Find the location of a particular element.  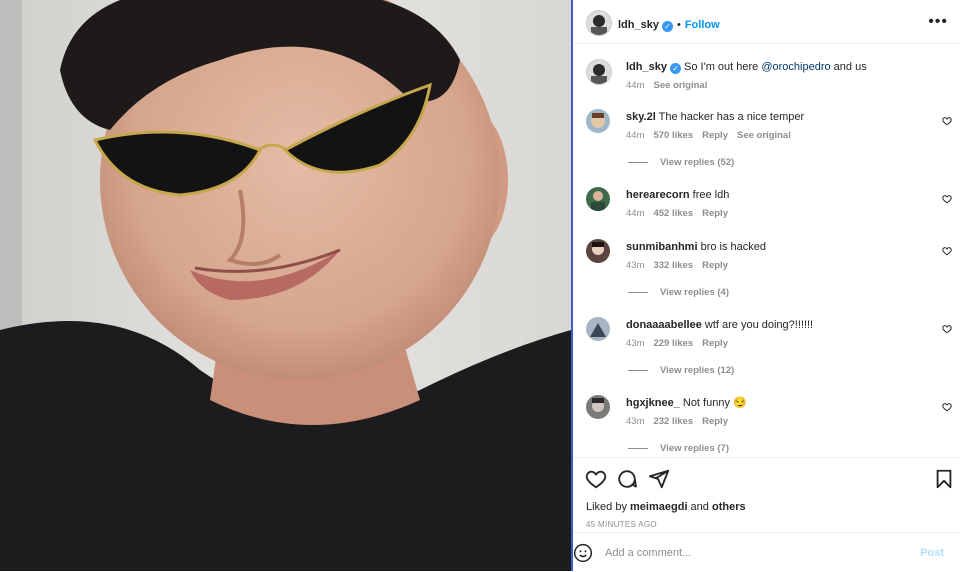

view-replies-button: View replies (7) is located at coordinates (678, 448).